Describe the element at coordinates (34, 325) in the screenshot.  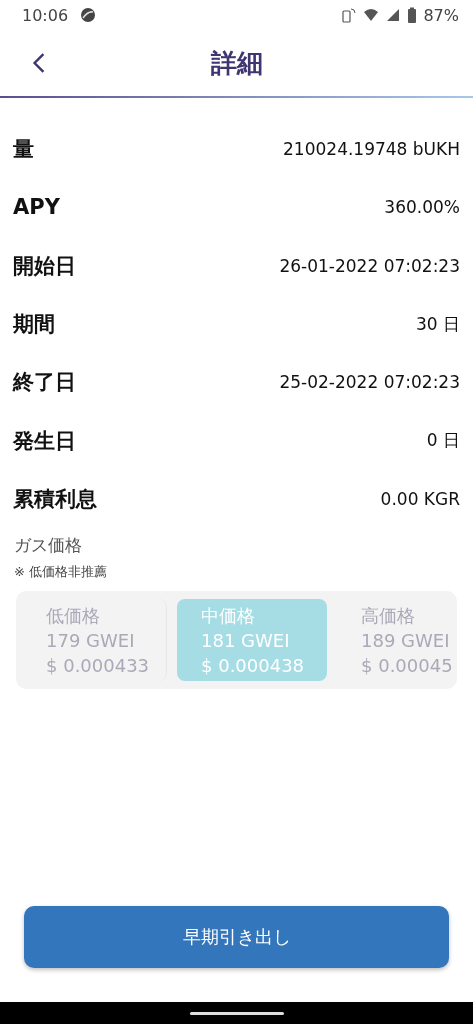
I see `detail-label: 期間` at that location.